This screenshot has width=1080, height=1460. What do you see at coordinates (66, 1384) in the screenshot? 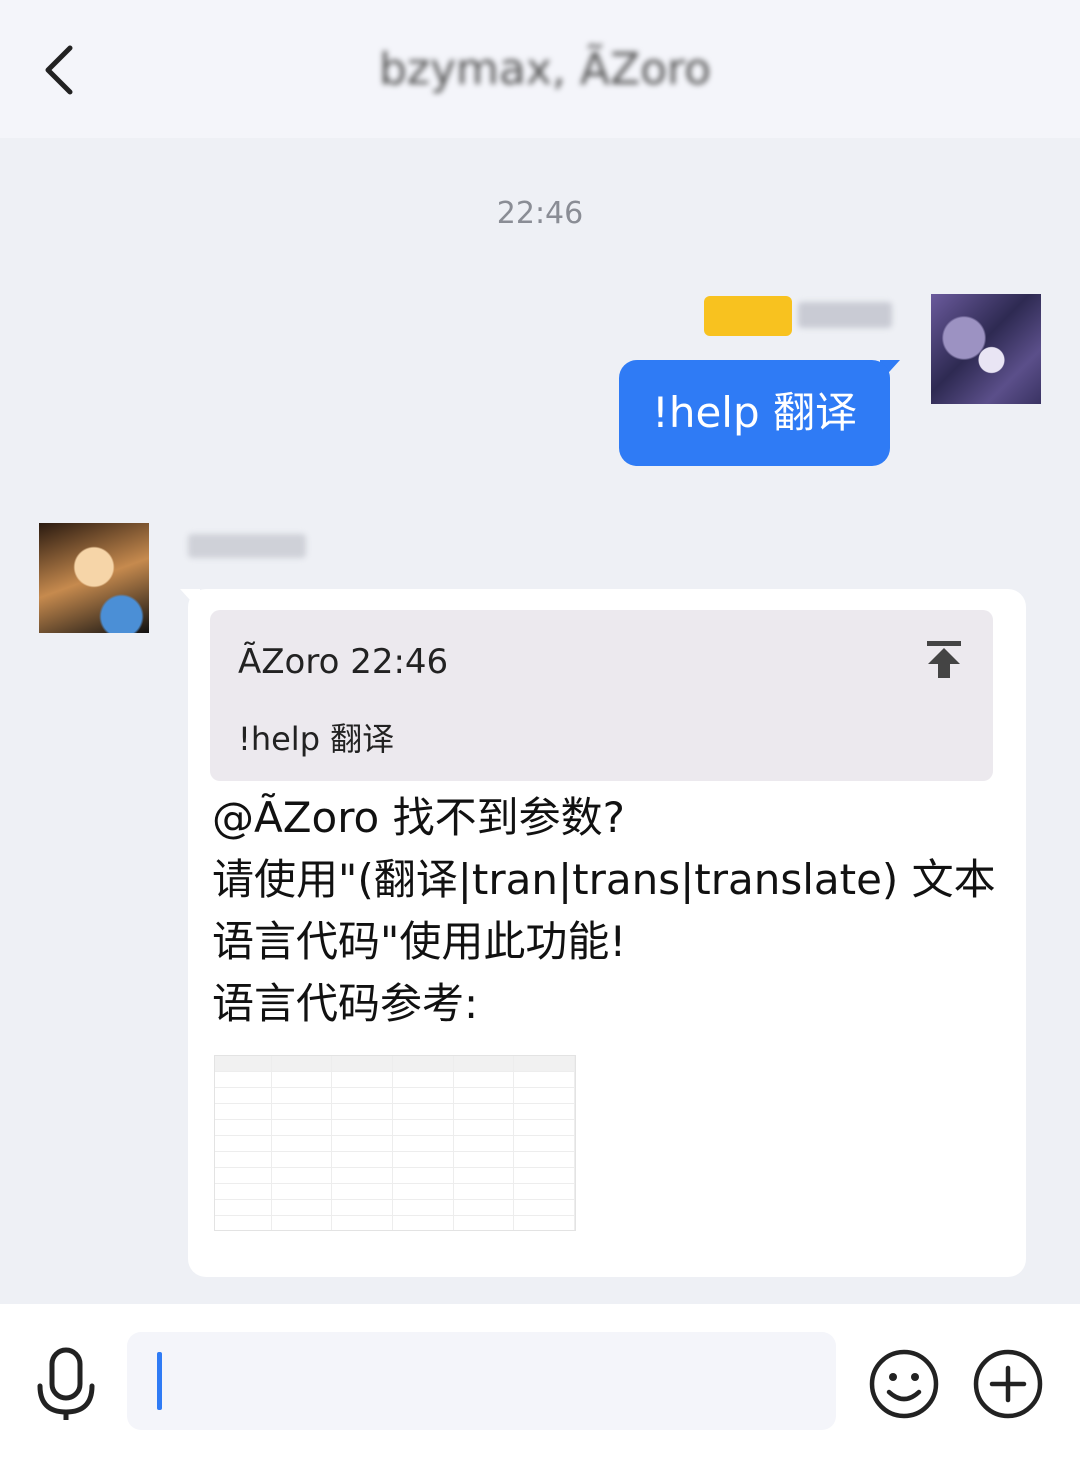
I see `microphone-icon` at bounding box center [66, 1384].